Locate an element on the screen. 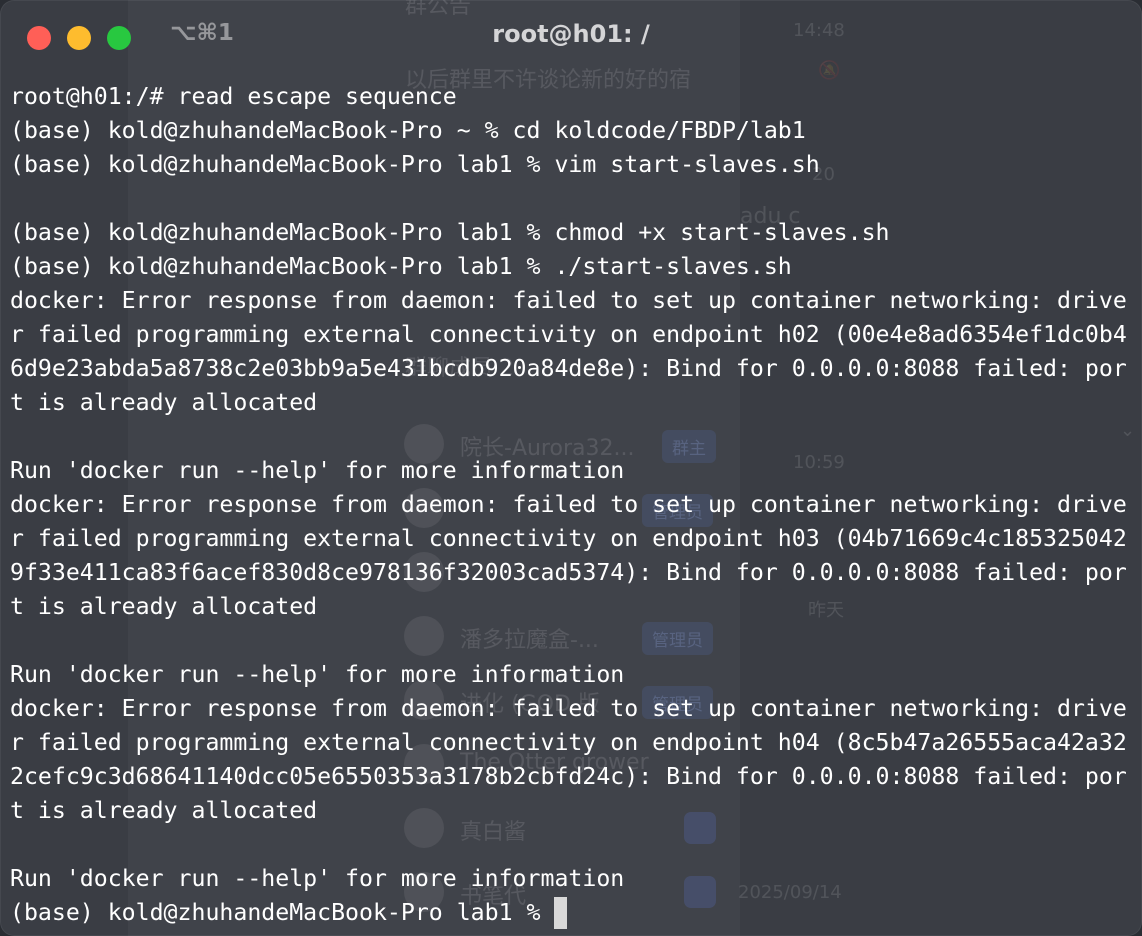 This screenshot has height=936, width=1142. terminal-line: root@h01:/# read escape sequence is located at coordinates (233, 96).